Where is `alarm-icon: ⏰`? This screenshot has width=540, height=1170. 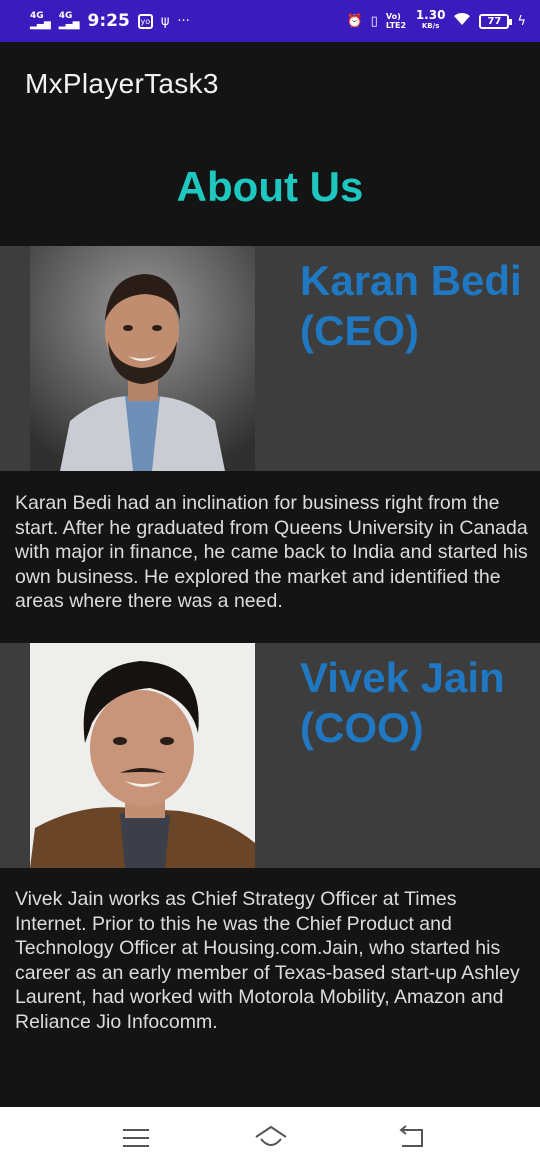
alarm-icon: ⏰ is located at coordinates (354, 21).